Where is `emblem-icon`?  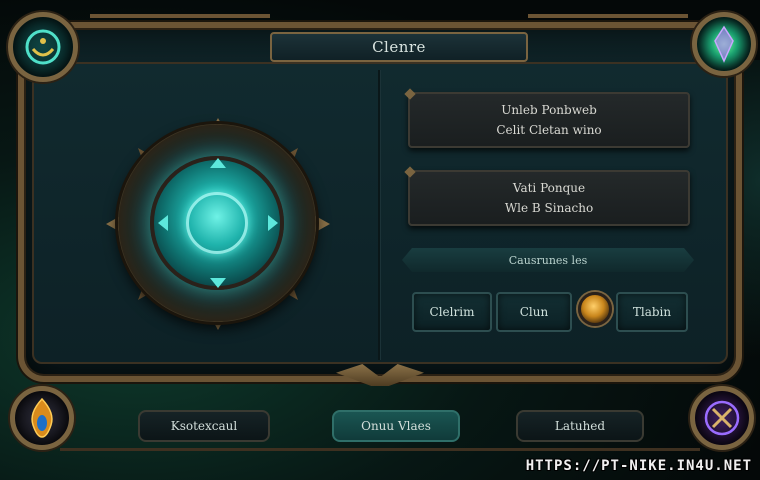
emblem-icon is located at coordinates (43, 47).